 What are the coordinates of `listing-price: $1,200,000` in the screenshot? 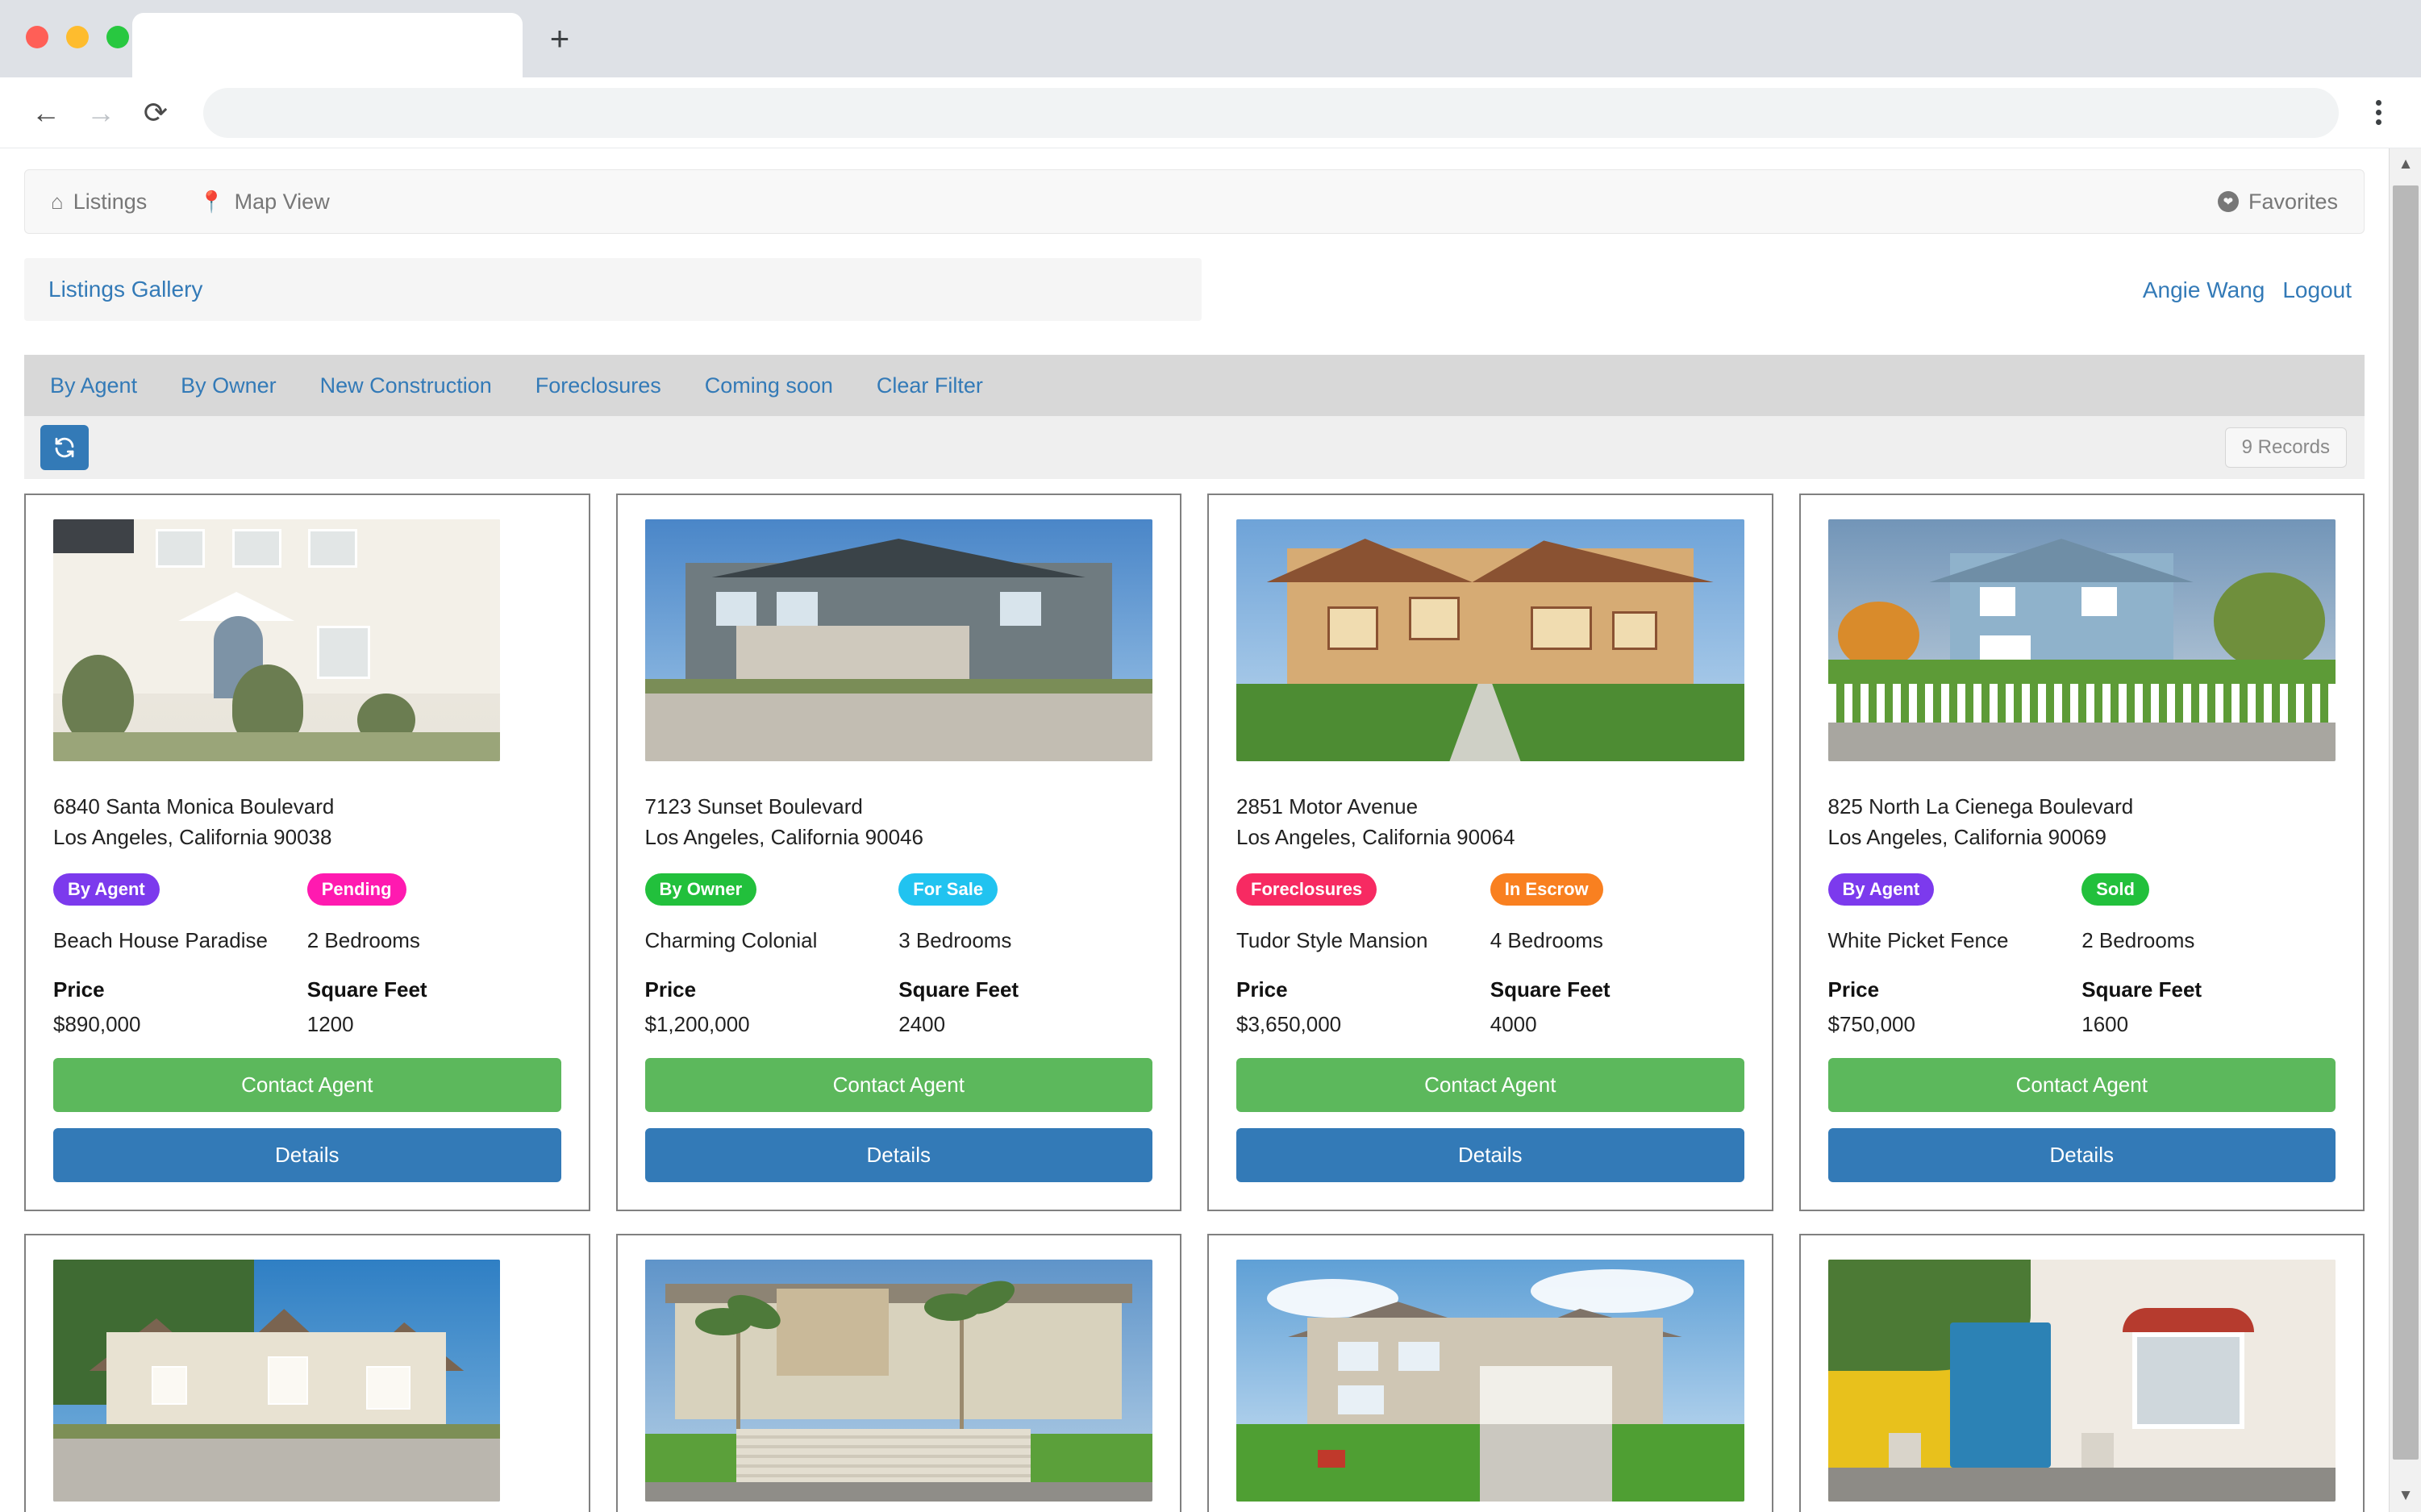 It's located at (697, 1024).